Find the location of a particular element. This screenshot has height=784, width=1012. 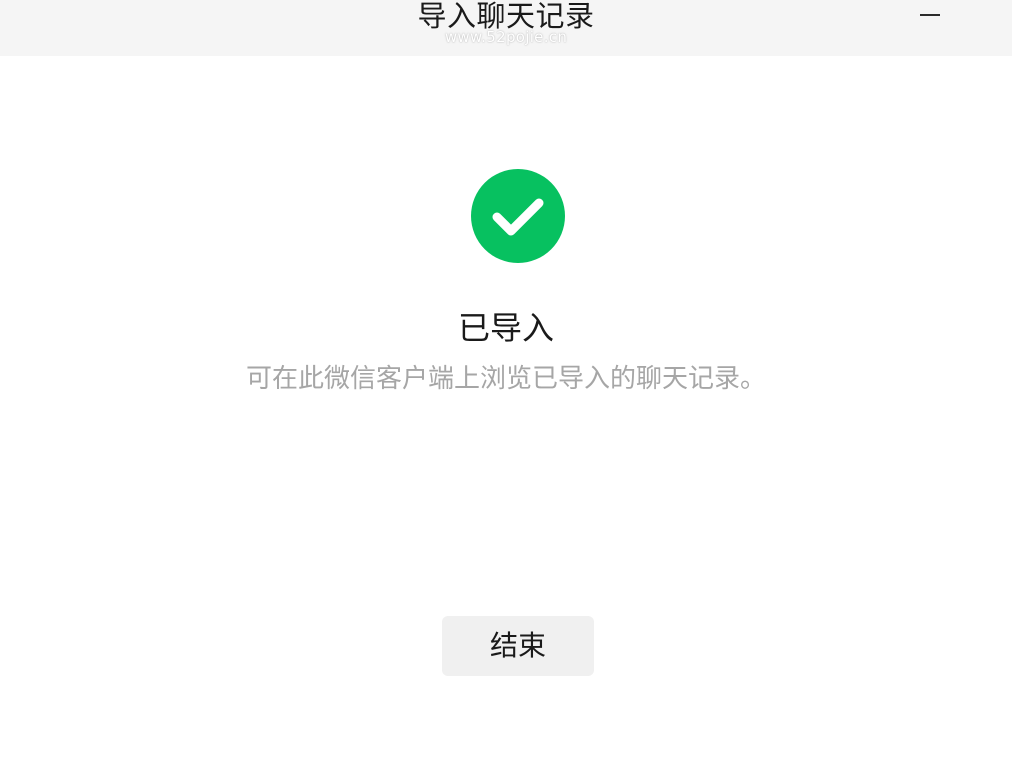

status-description: 可在此微信客户端上浏览已导入的聊天记录。 is located at coordinates (505, 379).